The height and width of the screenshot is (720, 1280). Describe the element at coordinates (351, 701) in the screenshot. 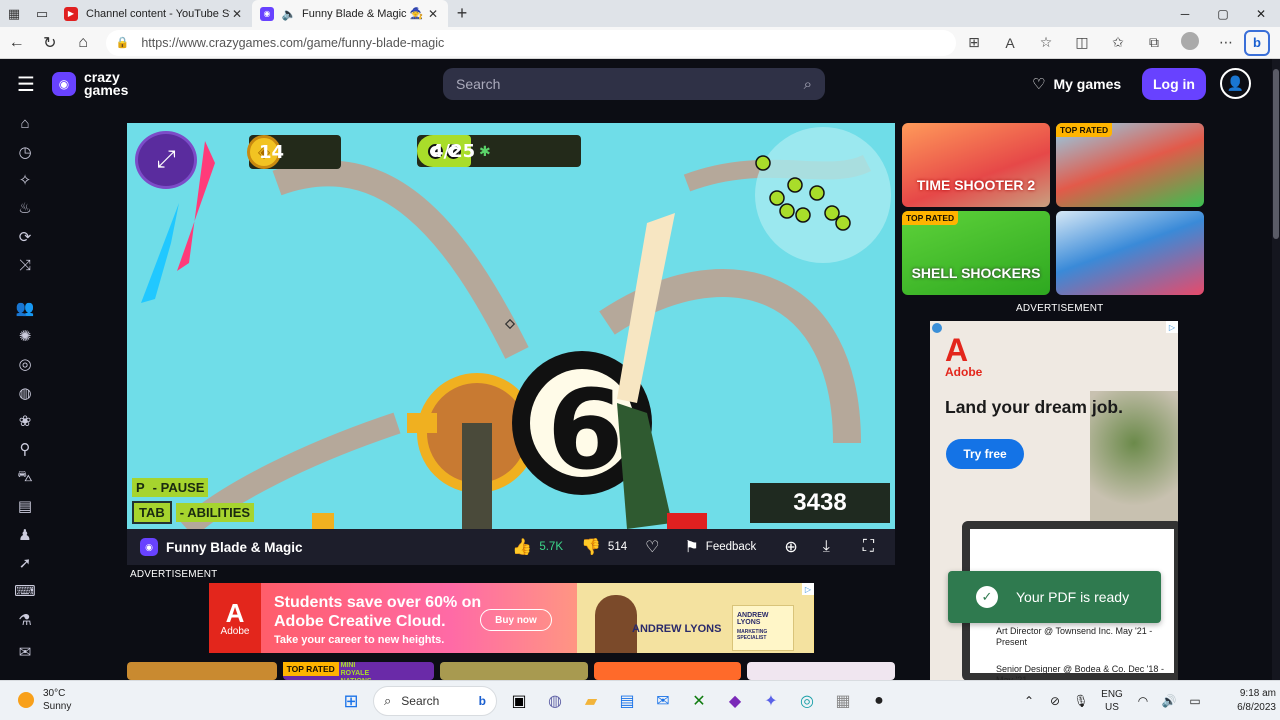

I see `start-icon: ⊞` at that location.